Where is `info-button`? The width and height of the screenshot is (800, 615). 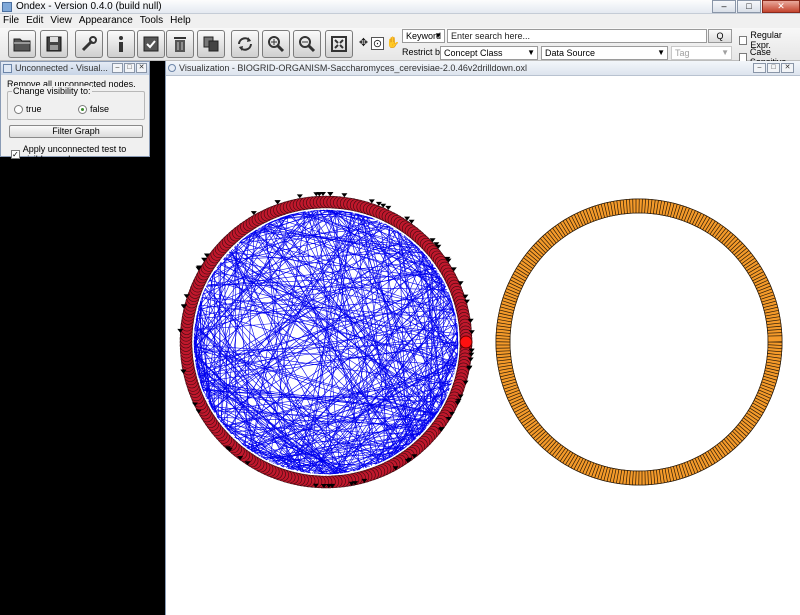 info-button is located at coordinates (121, 44).